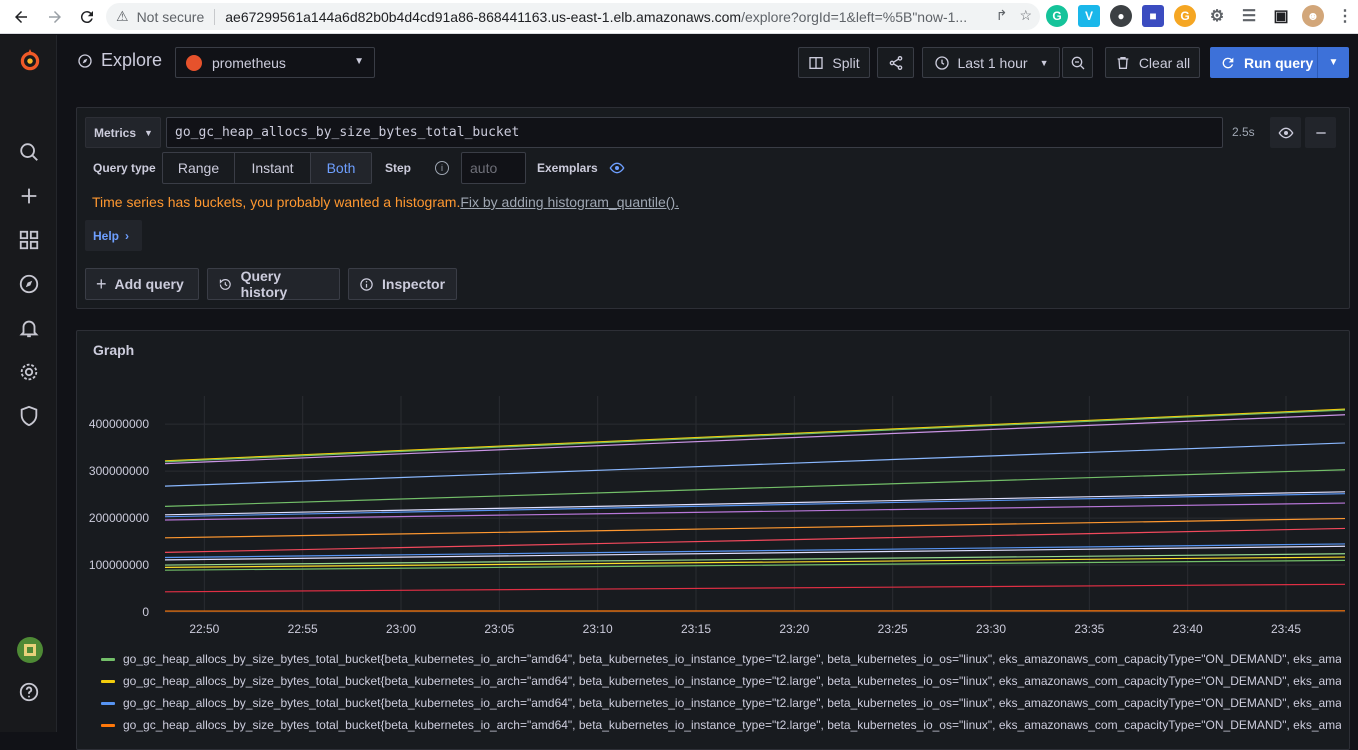  What do you see at coordinates (119, 471) in the screenshot?
I see `y-tick-label: 300000000` at bounding box center [119, 471].